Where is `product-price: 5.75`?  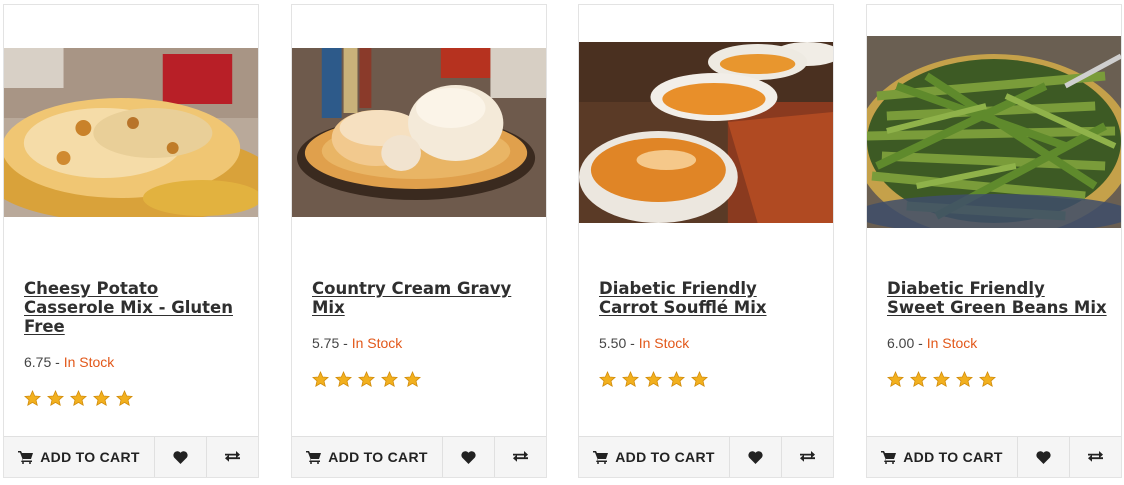
product-price: 5.75 is located at coordinates (326, 343).